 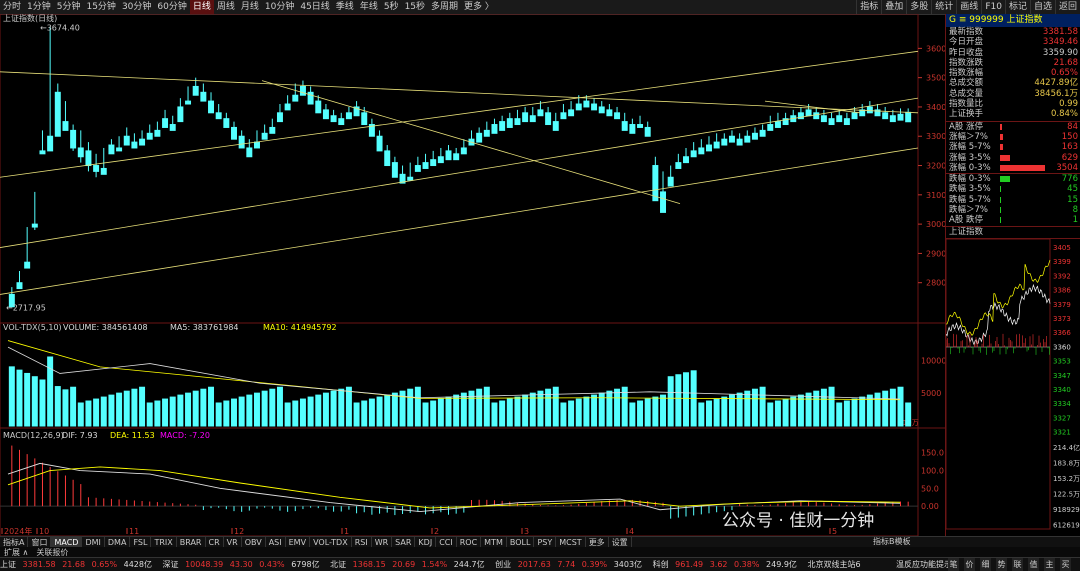 I want to click on mini-y-label: 3373, so click(x=1062, y=319).